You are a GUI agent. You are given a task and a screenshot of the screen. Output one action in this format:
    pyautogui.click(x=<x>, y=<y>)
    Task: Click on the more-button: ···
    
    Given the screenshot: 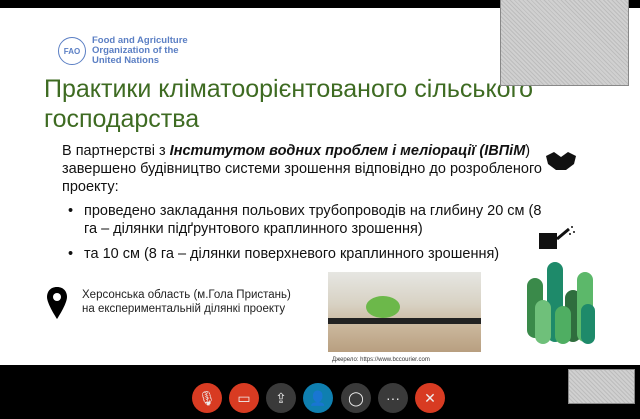 What is the action you would take?
    pyautogui.click(x=393, y=398)
    